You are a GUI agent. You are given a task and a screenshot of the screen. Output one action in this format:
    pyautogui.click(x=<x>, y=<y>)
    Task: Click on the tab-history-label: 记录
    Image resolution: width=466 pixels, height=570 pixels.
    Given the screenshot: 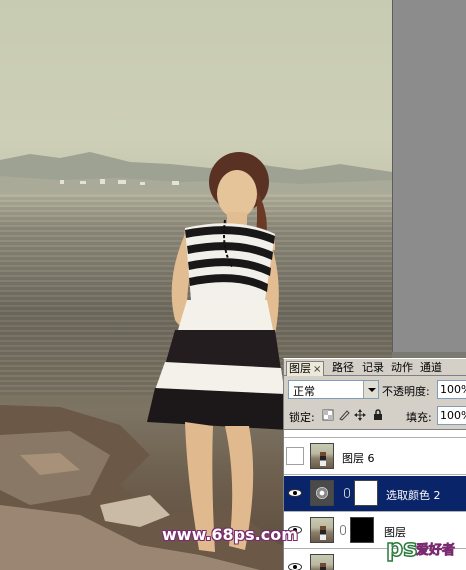 What is the action you would take?
    pyautogui.click(x=373, y=367)
    